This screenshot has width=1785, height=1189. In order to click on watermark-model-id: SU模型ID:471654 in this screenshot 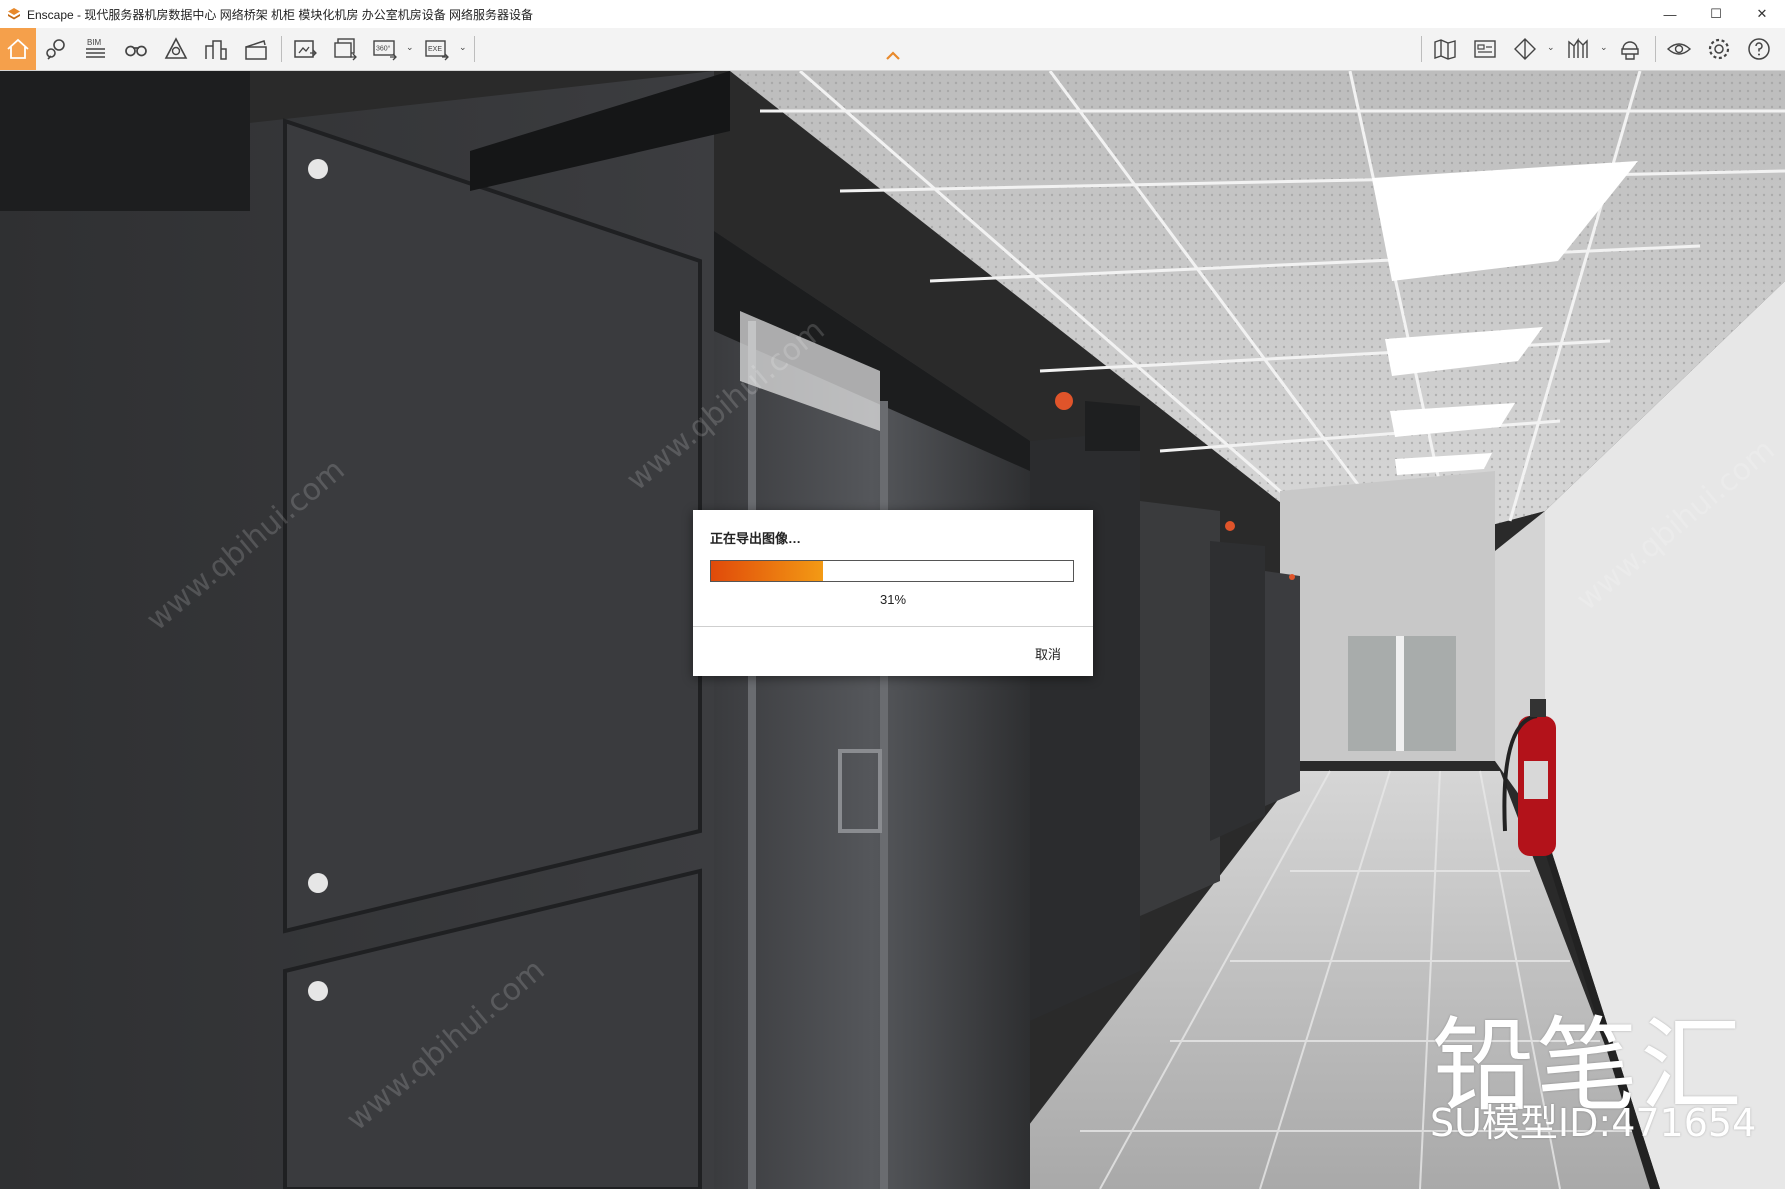, I will do `click(1593, 1123)`.